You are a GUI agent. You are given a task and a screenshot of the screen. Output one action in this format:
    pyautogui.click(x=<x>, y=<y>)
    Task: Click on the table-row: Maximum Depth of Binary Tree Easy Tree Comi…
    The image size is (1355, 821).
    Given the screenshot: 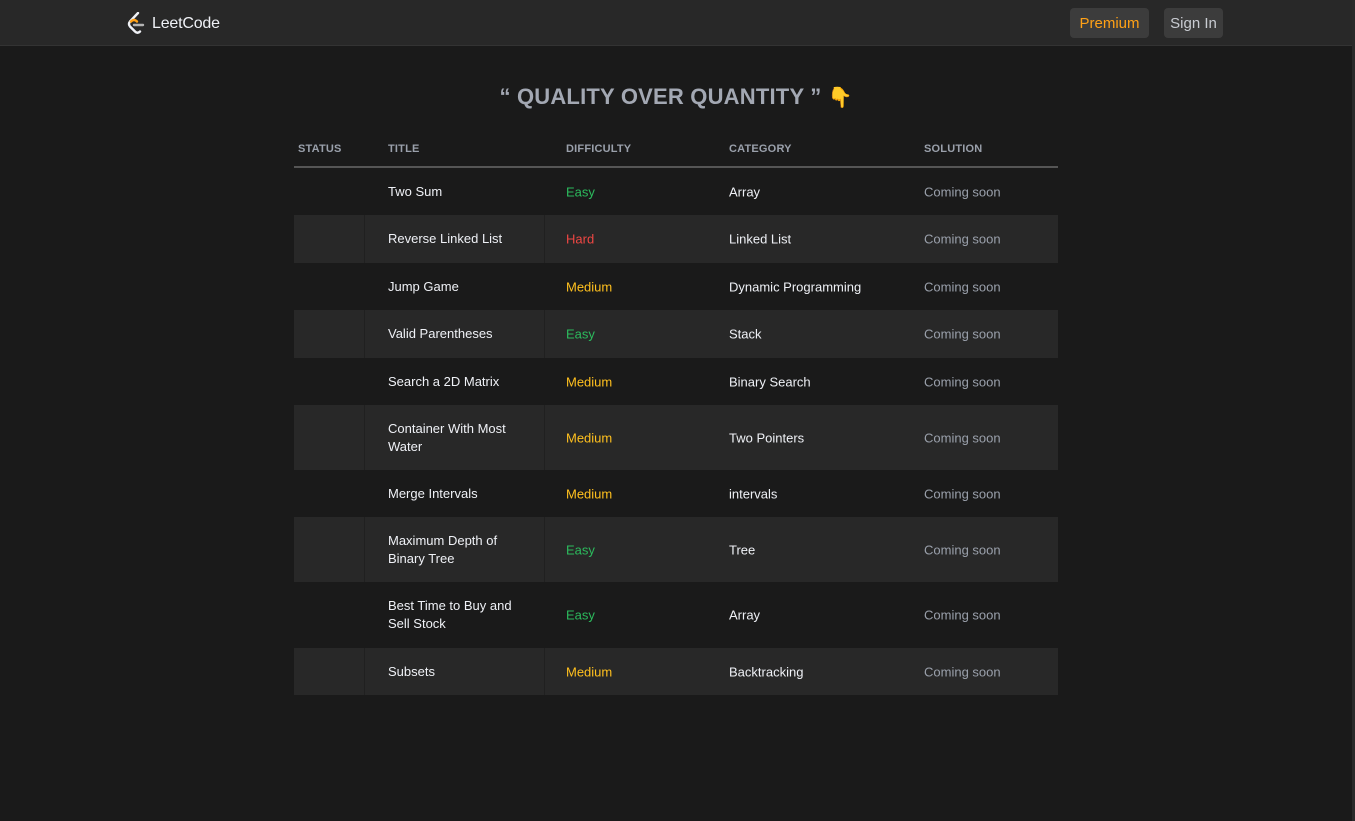 What is the action you would take?
    pyautogui.click(x=676, y=549)
    